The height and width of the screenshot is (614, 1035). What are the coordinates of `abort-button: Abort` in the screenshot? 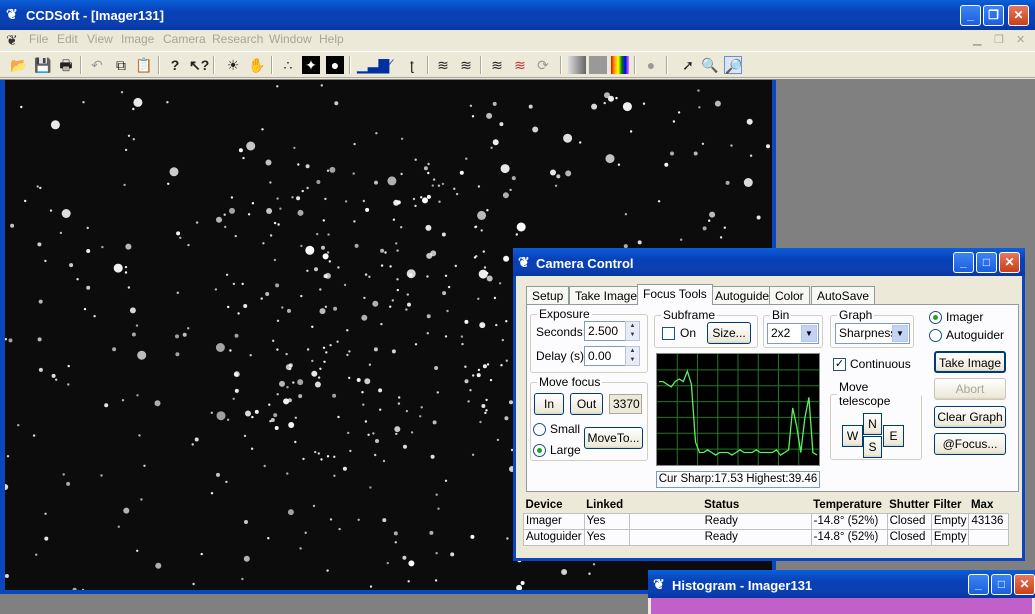 It's located at (970, 389).